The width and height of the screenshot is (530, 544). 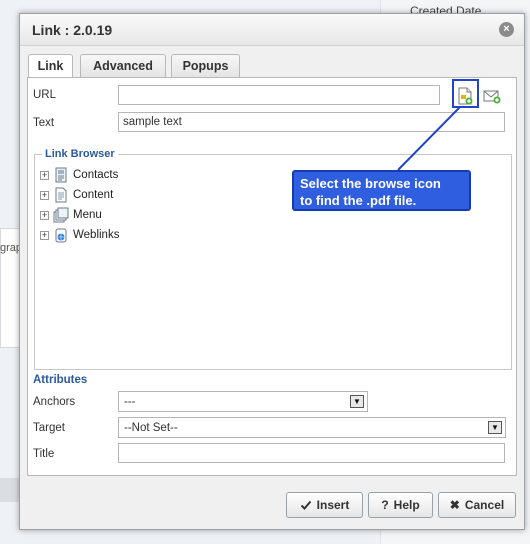 What do you see at coordinates (370, 183) in the screenshot?
I see `callout-line-1: Select the browse icon` at bounding box center [370, 183].